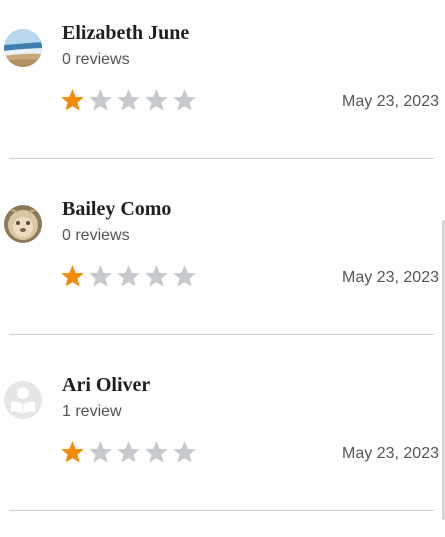 This screenshot has width=445, height=537. I want to click on reviewer-name: Bailey Como, so click(116, 209).